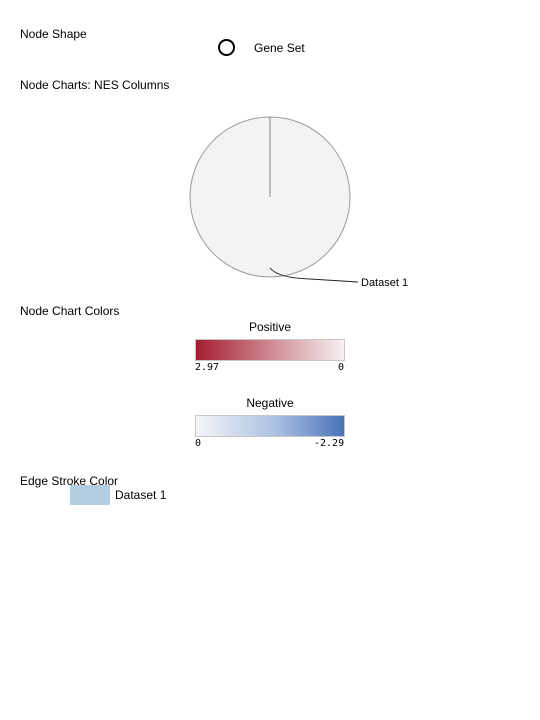 The height and width of the screenshot is (720, 540). Describe the element at coordinates (198, 443) in the screenshot. I see `negative-min-label: 0` at that location.